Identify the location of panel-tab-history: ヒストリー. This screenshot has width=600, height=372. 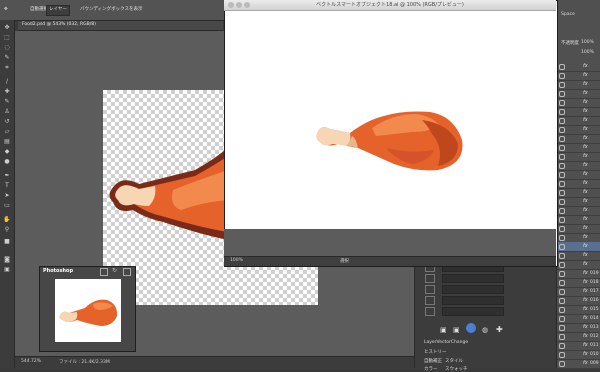
(435, 352).